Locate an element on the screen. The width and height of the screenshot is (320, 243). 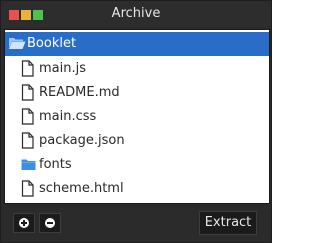
remove-button is located at coordinates (50, 223).